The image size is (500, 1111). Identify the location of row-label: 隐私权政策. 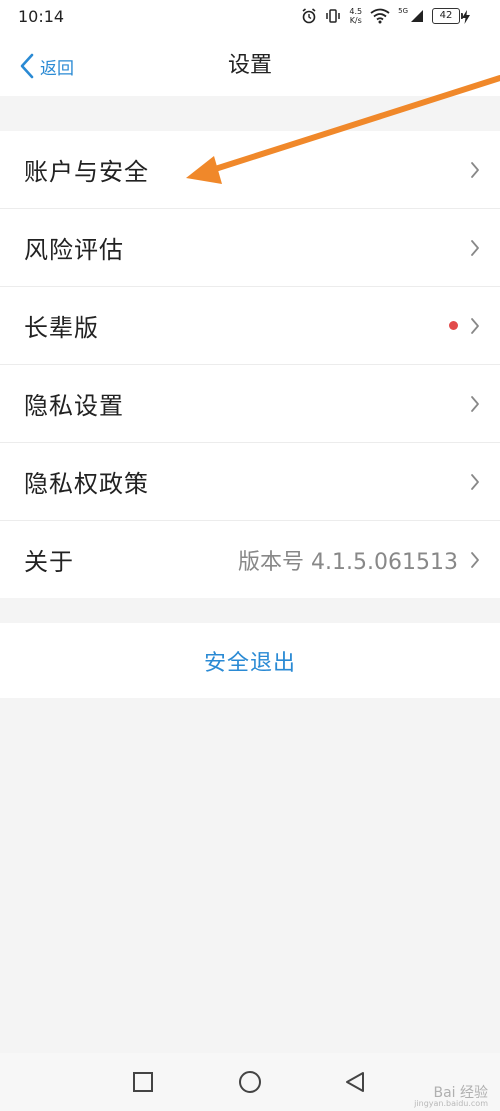
(86, 484).